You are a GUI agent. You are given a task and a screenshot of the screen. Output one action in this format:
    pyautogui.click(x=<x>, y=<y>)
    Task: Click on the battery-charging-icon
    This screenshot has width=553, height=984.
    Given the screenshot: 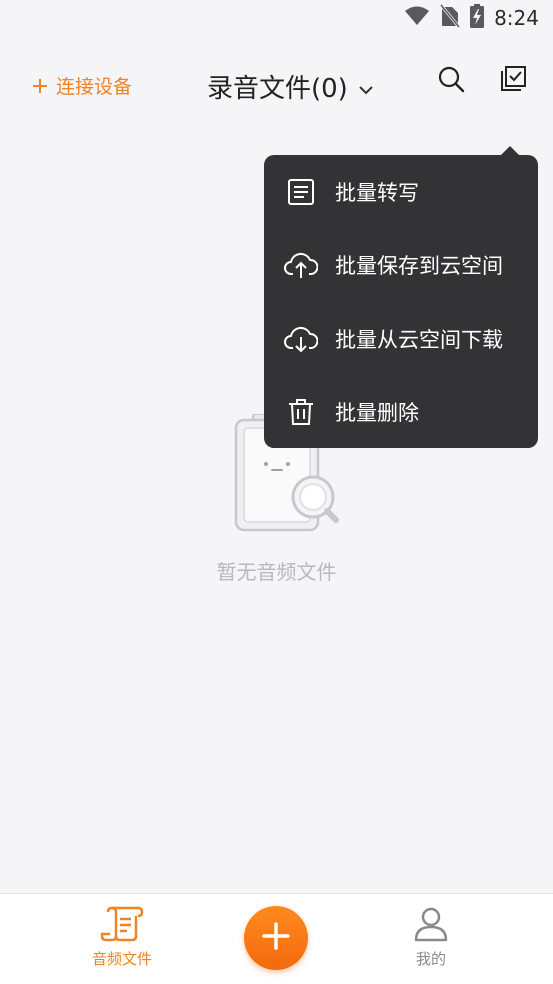 What is the action you would take?
    pyautogui.click(x=477, y=18)
    